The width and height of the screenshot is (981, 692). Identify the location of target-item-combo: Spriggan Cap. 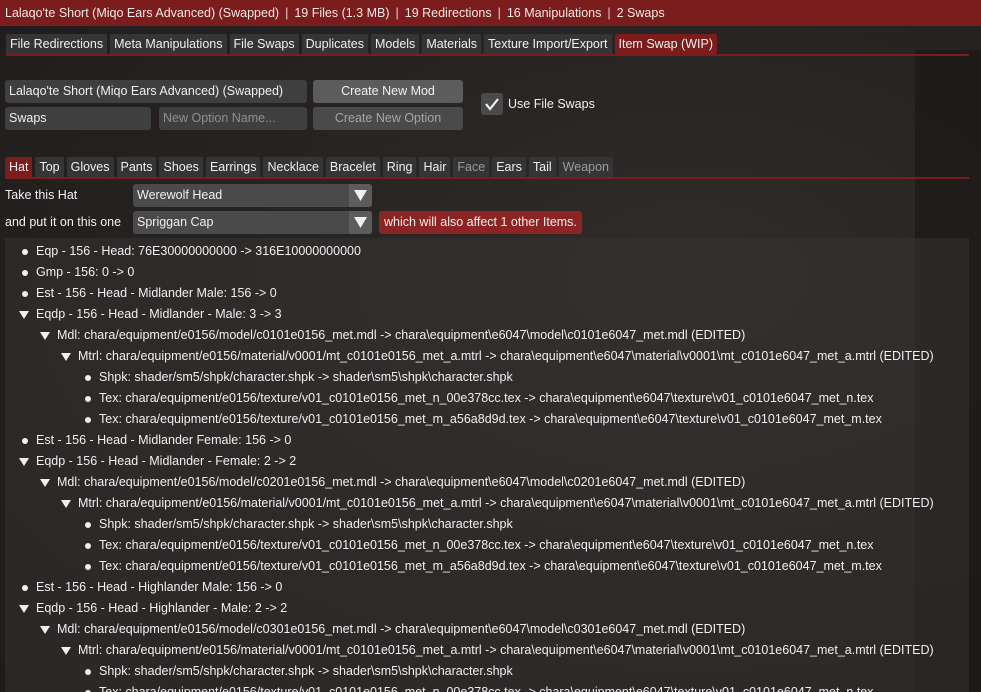
(252, 222).